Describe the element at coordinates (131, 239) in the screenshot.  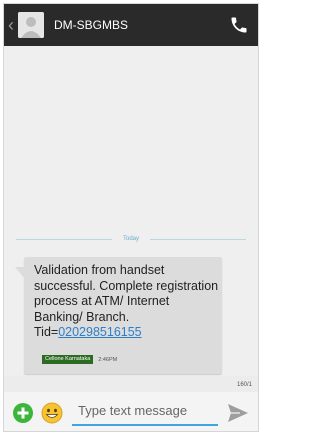
I see `date-divider: Today` at that location.